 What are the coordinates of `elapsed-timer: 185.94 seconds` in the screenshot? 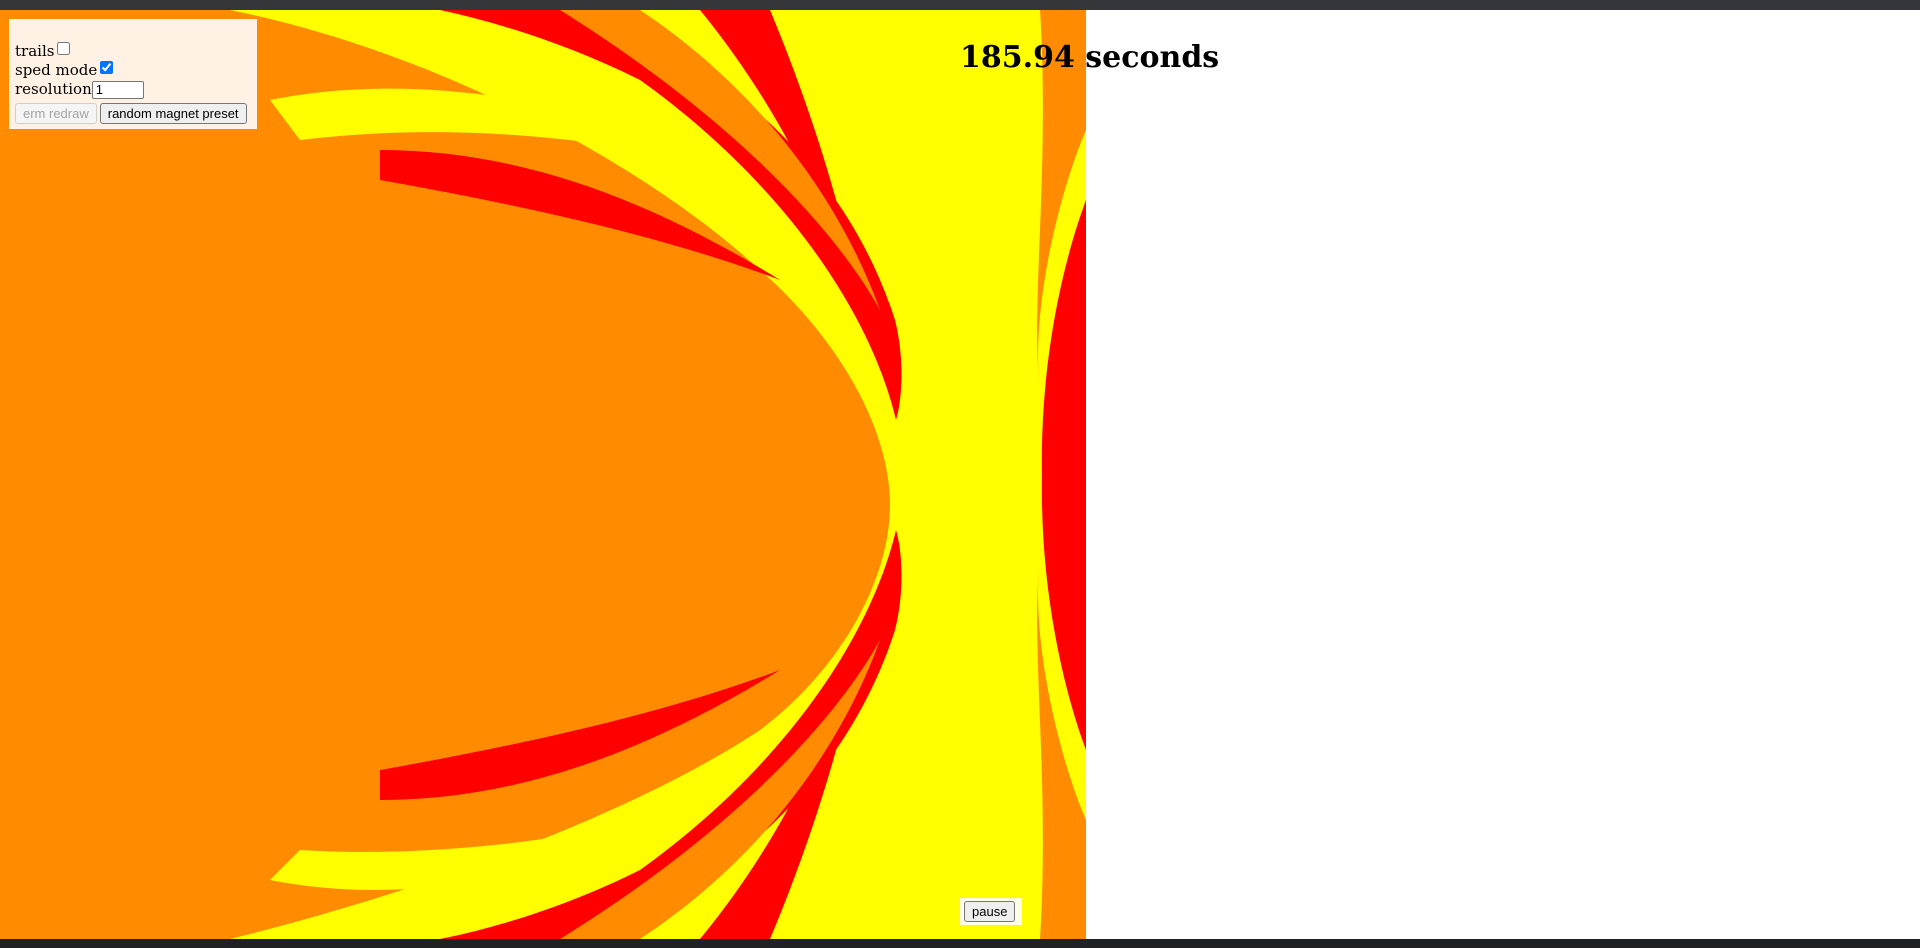 It's located at (1090, 57).